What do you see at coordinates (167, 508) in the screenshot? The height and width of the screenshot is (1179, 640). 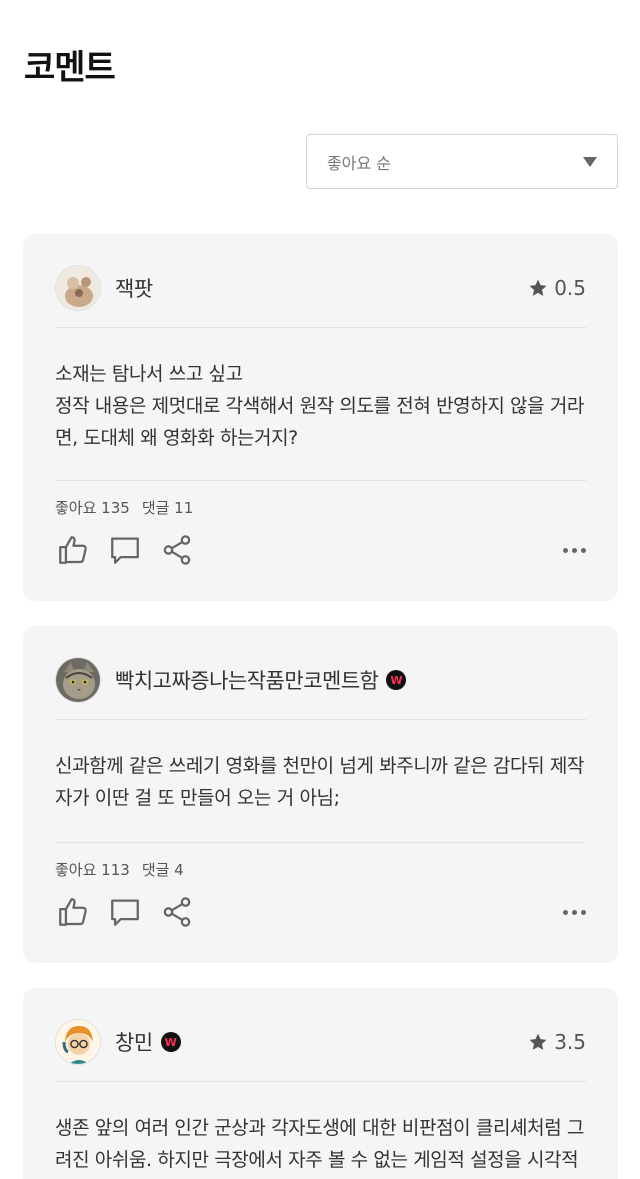 I see `reply-count: 댓글 11` at bounding box center [167, 508].